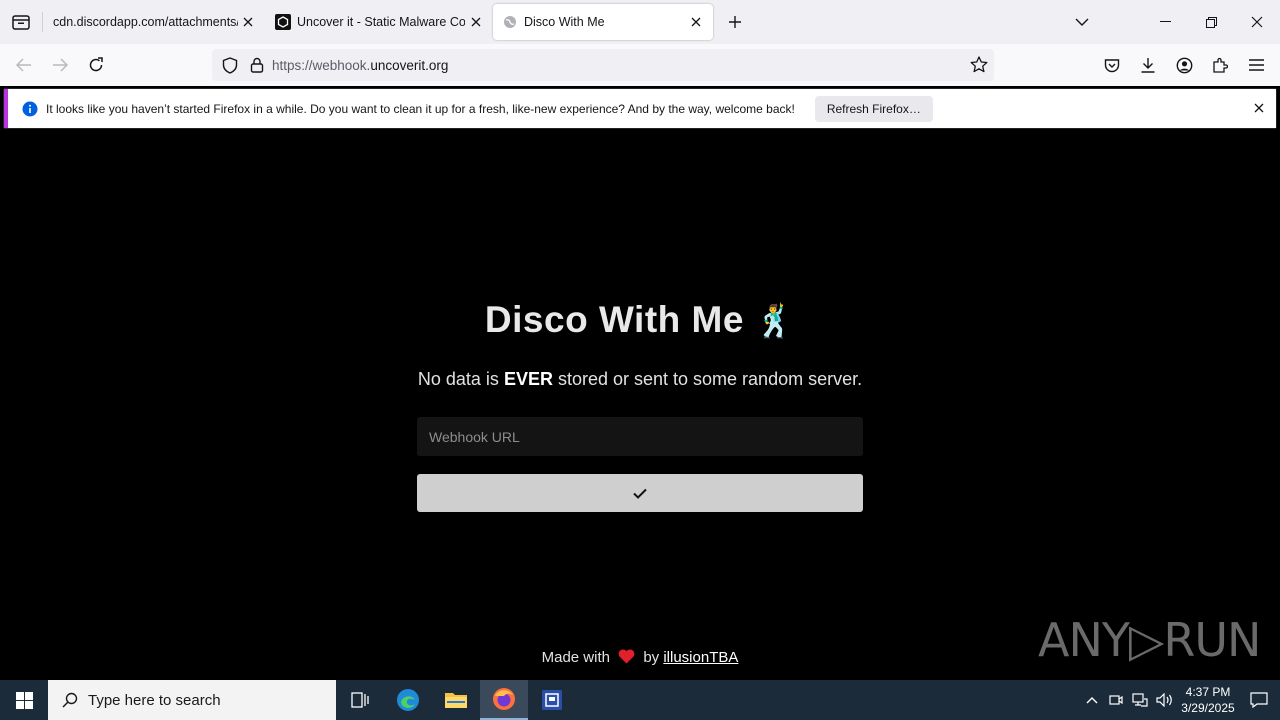 This screenshot has height=720, width=1280. I want to click on download-icon, so click(1148, 65).